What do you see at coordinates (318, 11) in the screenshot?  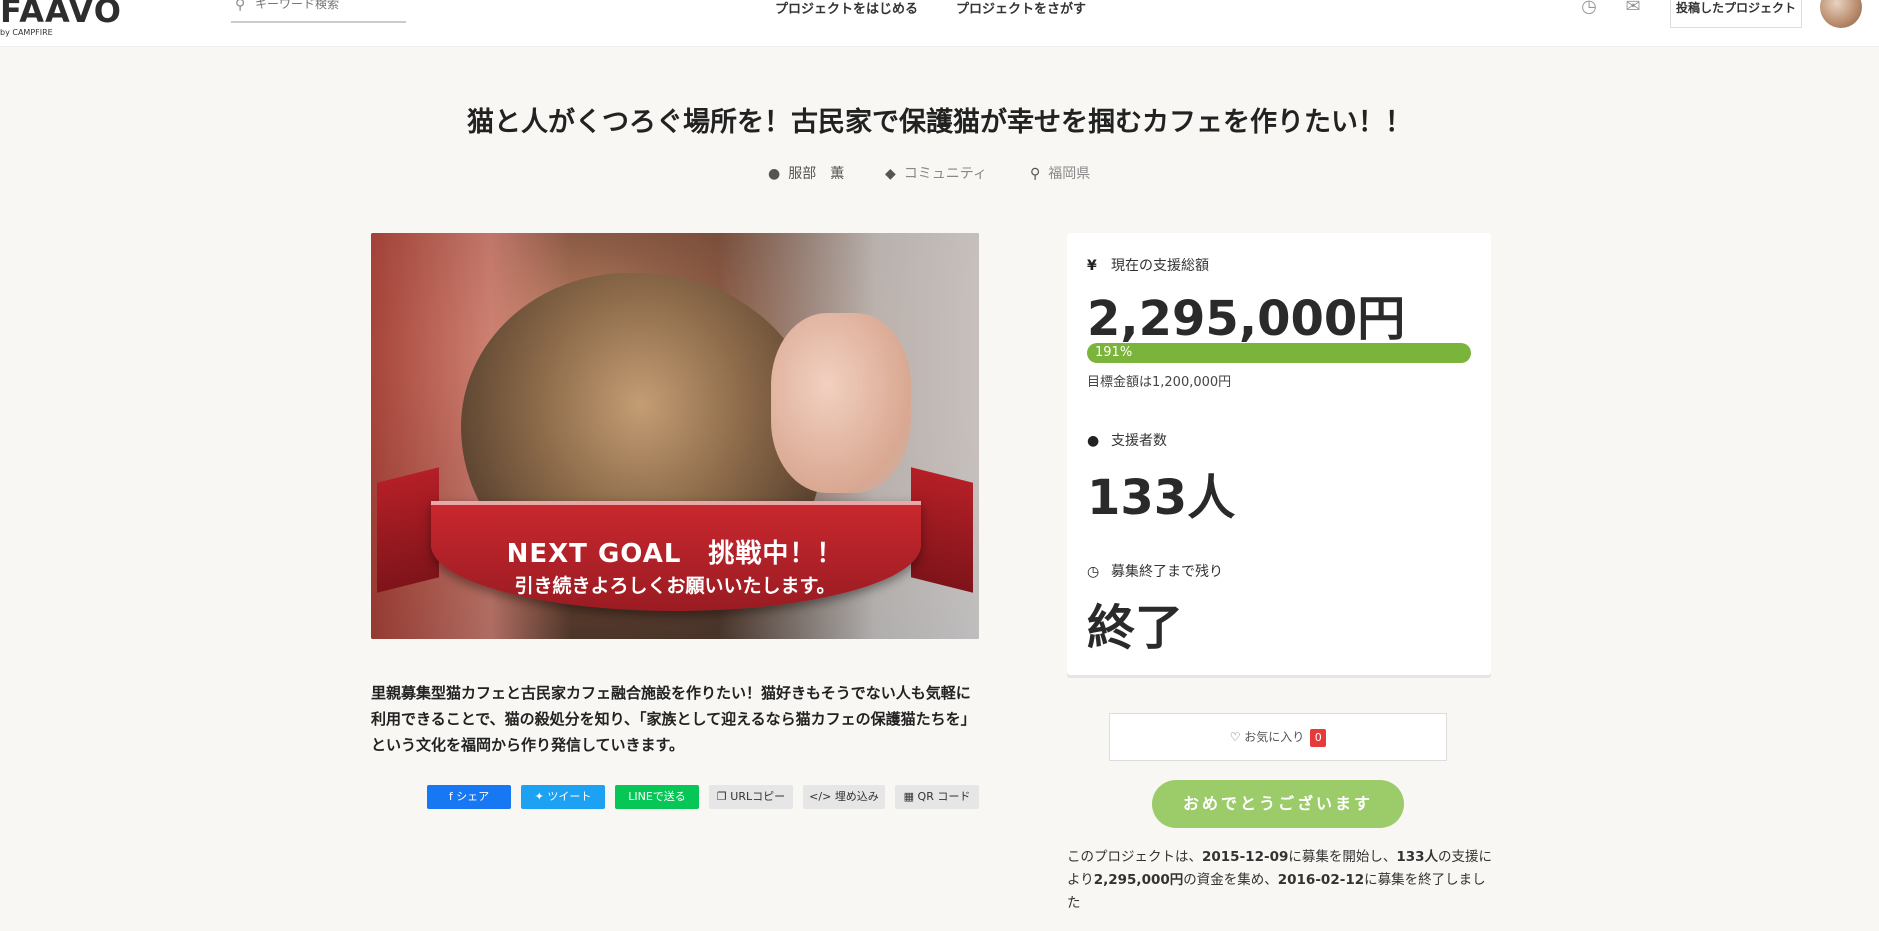 I see `search-box: ⚲` at bounding box center [318, 11].